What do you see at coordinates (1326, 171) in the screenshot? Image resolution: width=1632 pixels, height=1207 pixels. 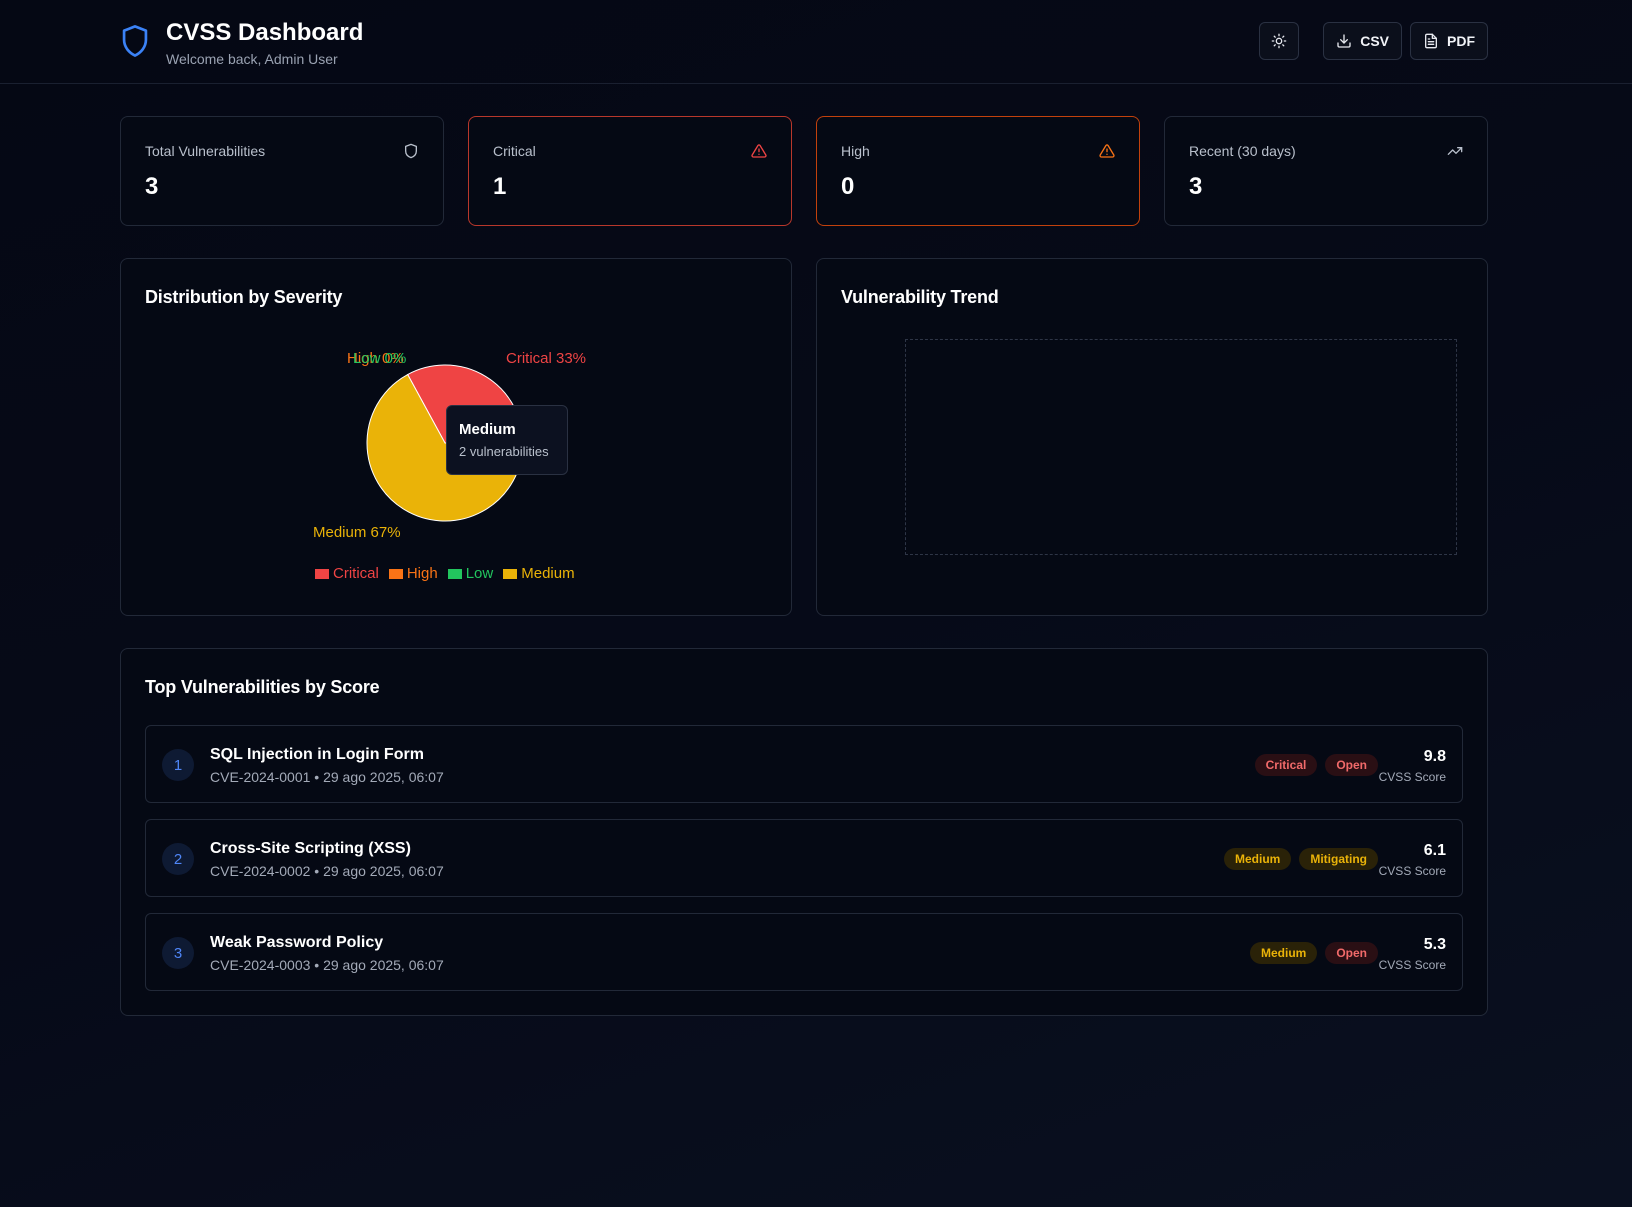 I see `stat-card-recent: Recent (30 days) 3` at bounding box center [1326, 171].